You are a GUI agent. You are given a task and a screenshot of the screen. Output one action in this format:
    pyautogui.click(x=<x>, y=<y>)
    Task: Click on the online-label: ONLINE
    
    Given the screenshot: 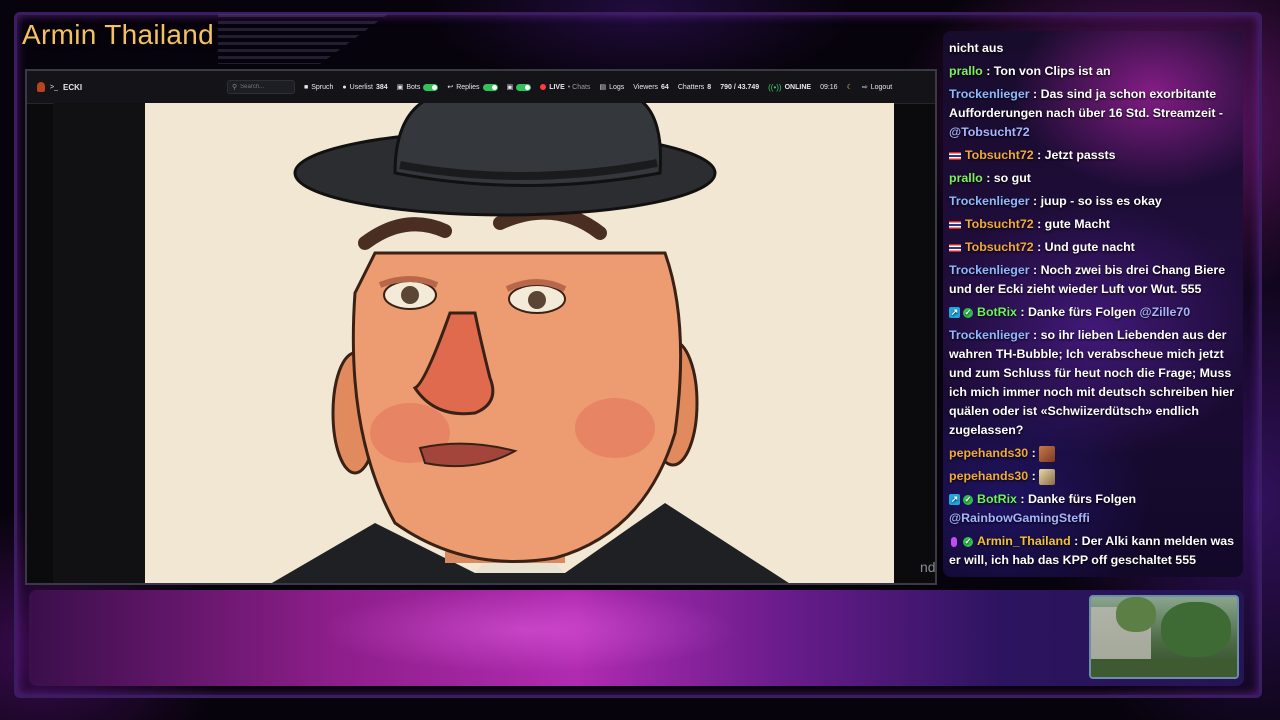 What is the action you would take?
    pyautogui.click(x=798, y=87)
    